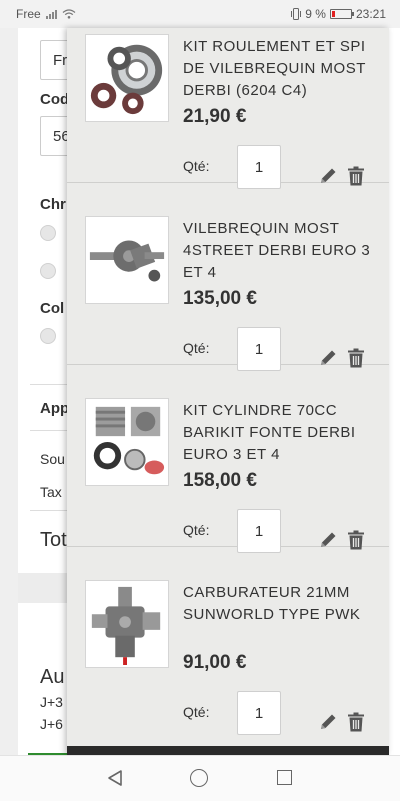  I want to click on battery-percent: 9 %, so click(315, 14).